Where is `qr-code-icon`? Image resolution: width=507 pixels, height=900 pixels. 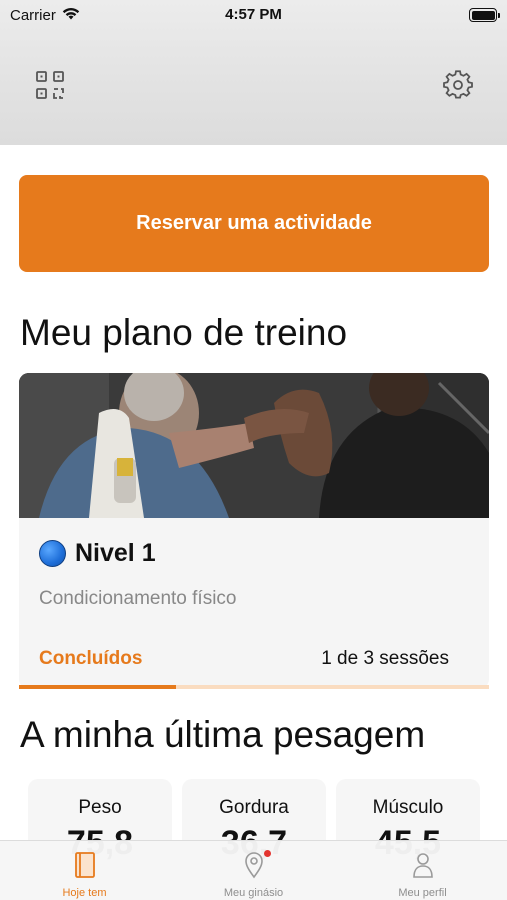 qr-code-icon is located at coordinates (50, 85).